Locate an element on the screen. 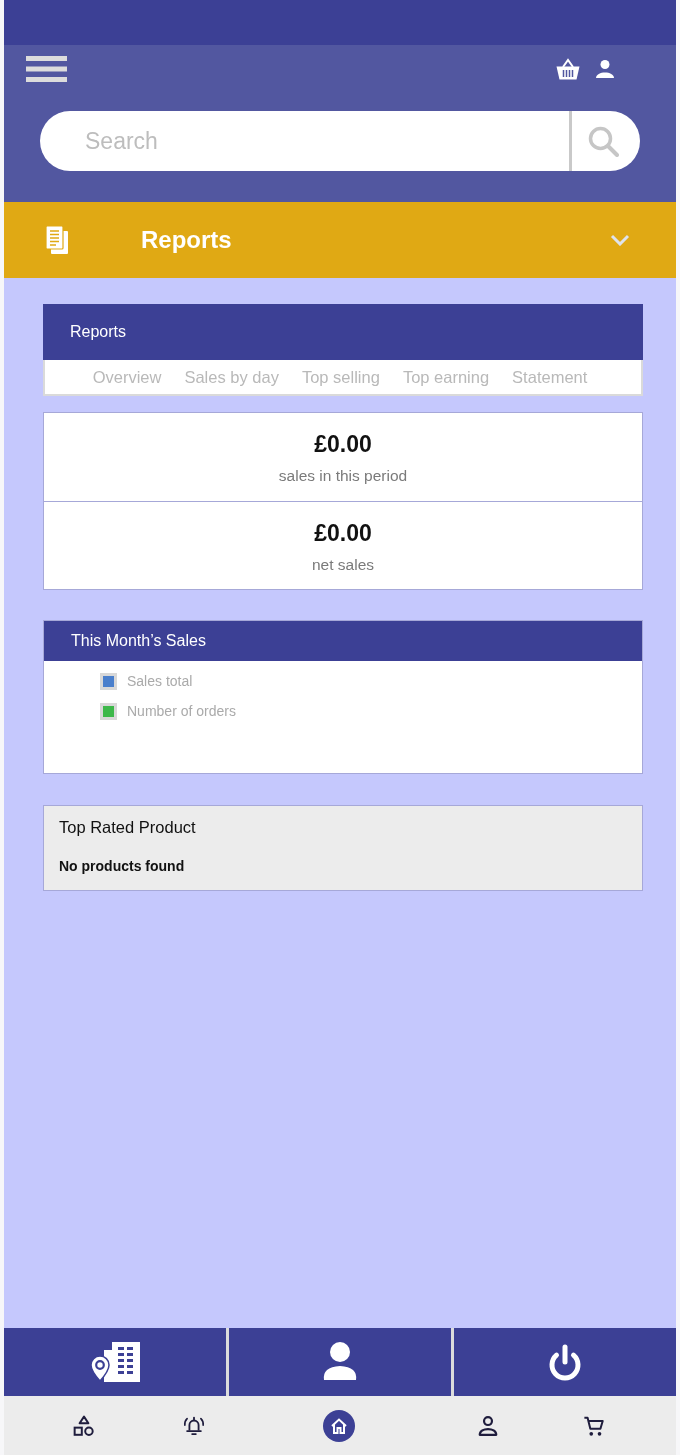  card-title: Reports is located at coordinates (98, 332).